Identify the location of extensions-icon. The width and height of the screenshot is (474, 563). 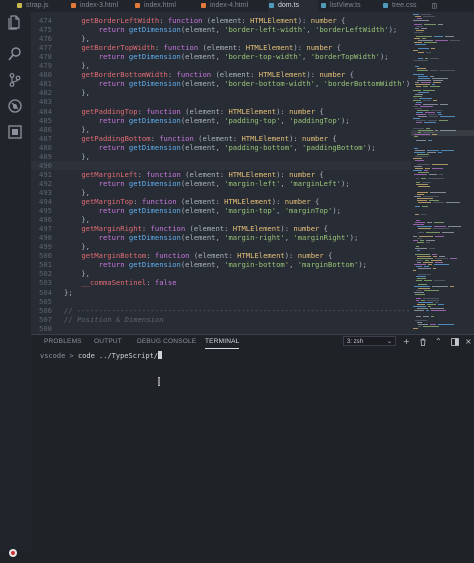
(15, 132).